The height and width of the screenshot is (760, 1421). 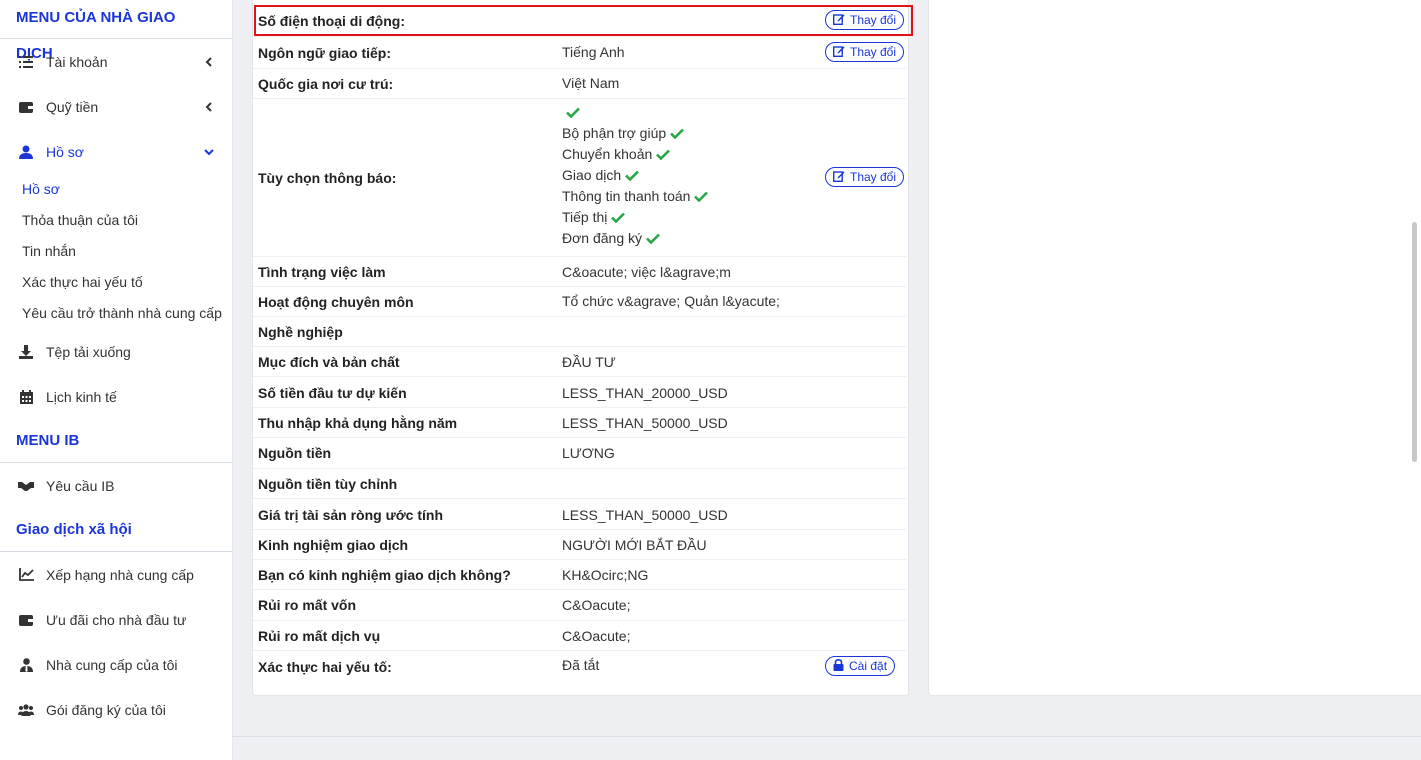 What do you see at coordinates (26, 575) in the screenshot?
I see `chart-line-icon` at bounding box center [26, 575].